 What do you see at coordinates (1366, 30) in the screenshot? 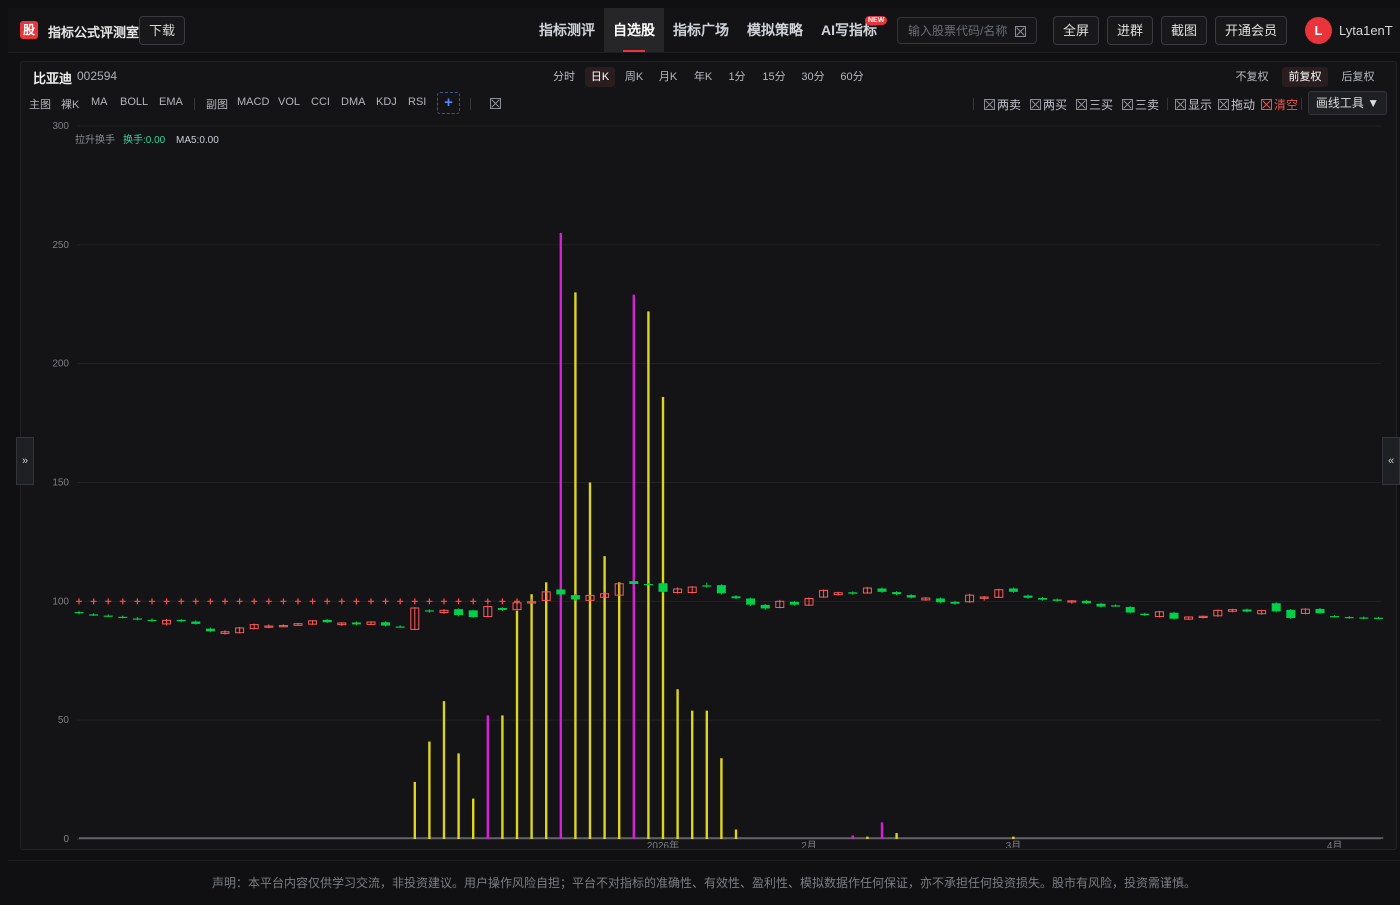
I see `username: Lyta1enT` at bounding box center [1366, 30].